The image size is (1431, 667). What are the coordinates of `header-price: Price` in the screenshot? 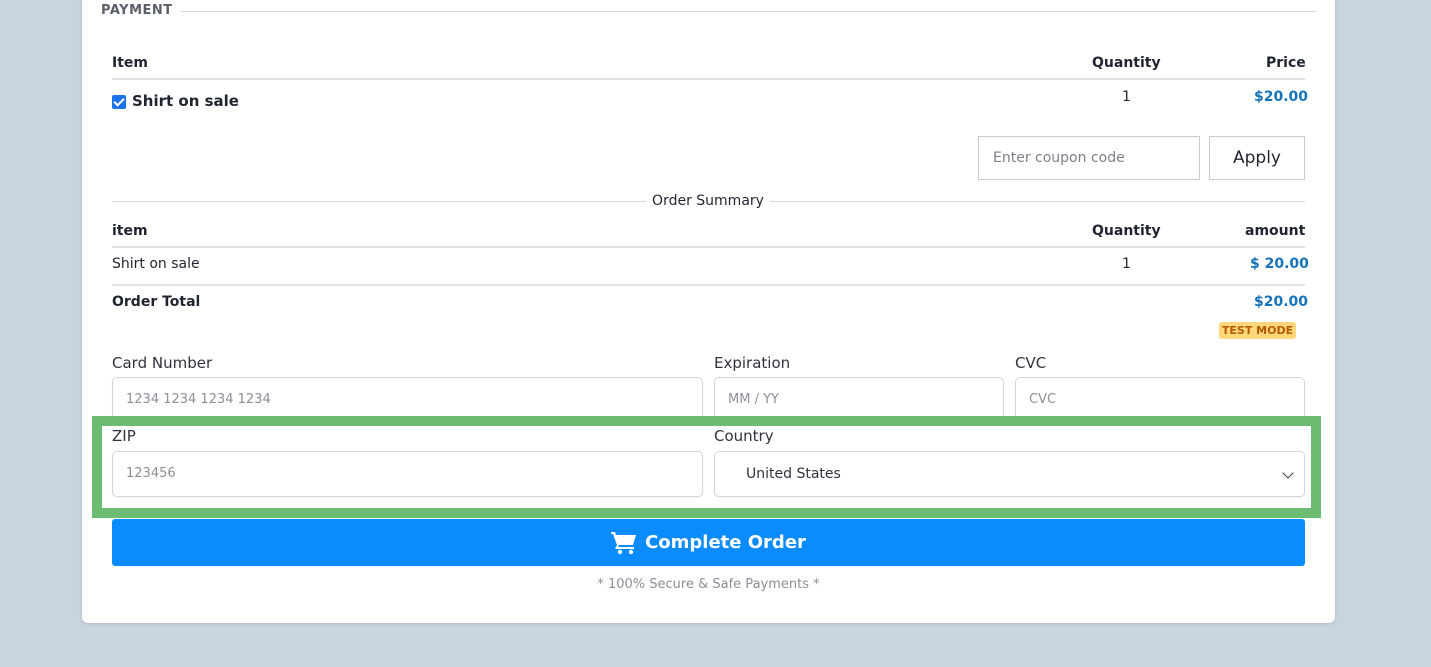 It's located at (1286, 63).